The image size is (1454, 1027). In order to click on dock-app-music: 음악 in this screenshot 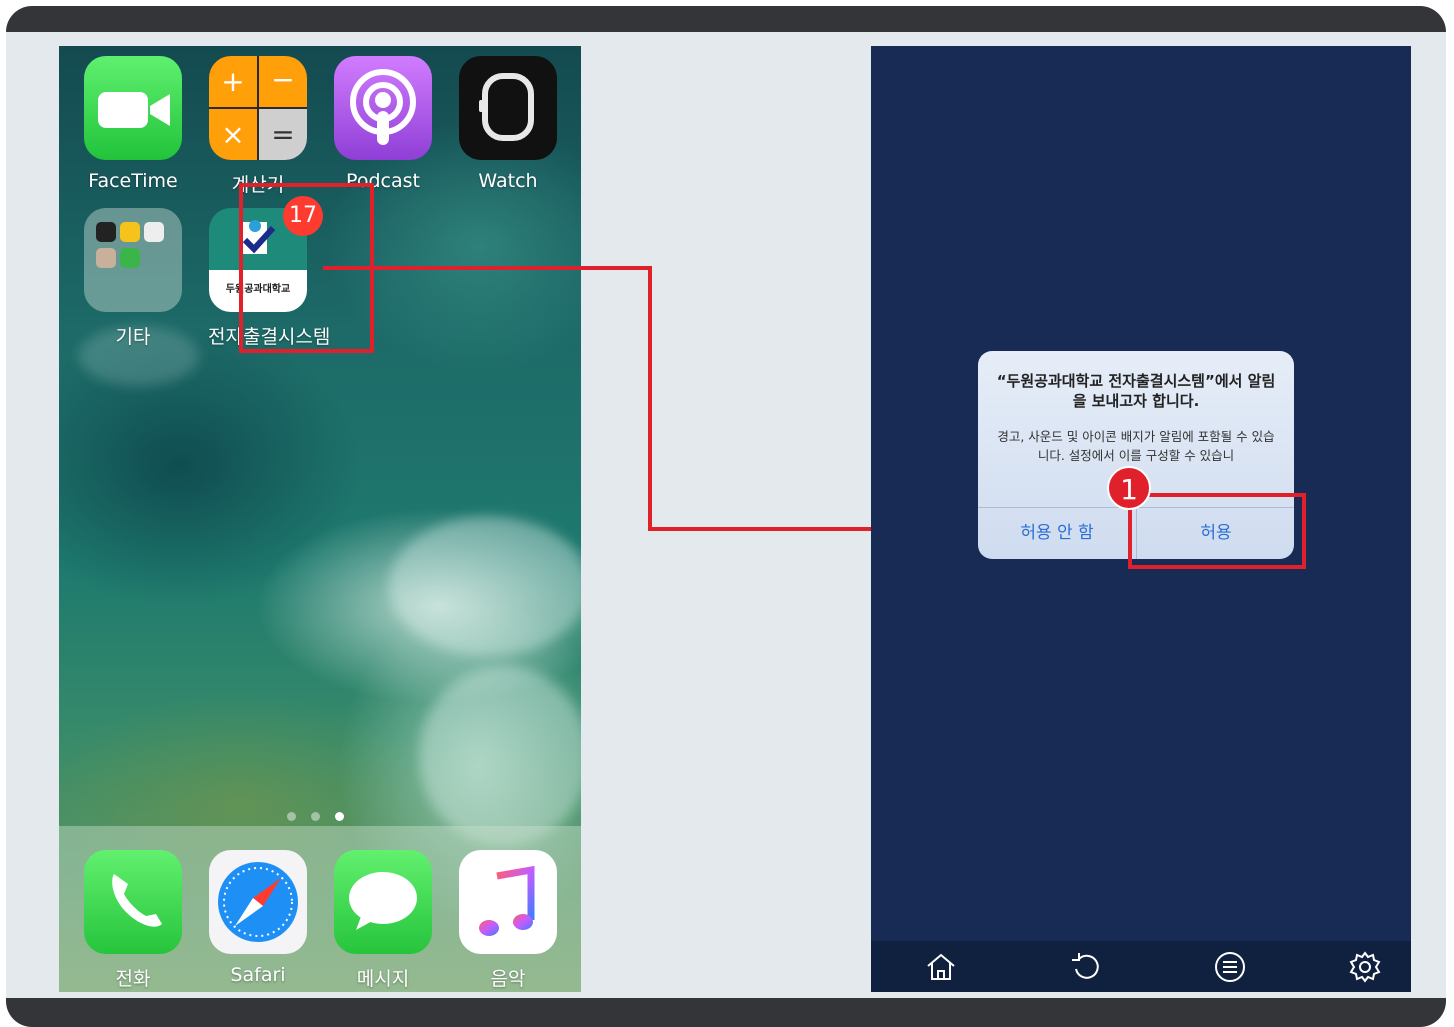, I will do `click(508, 920)`.